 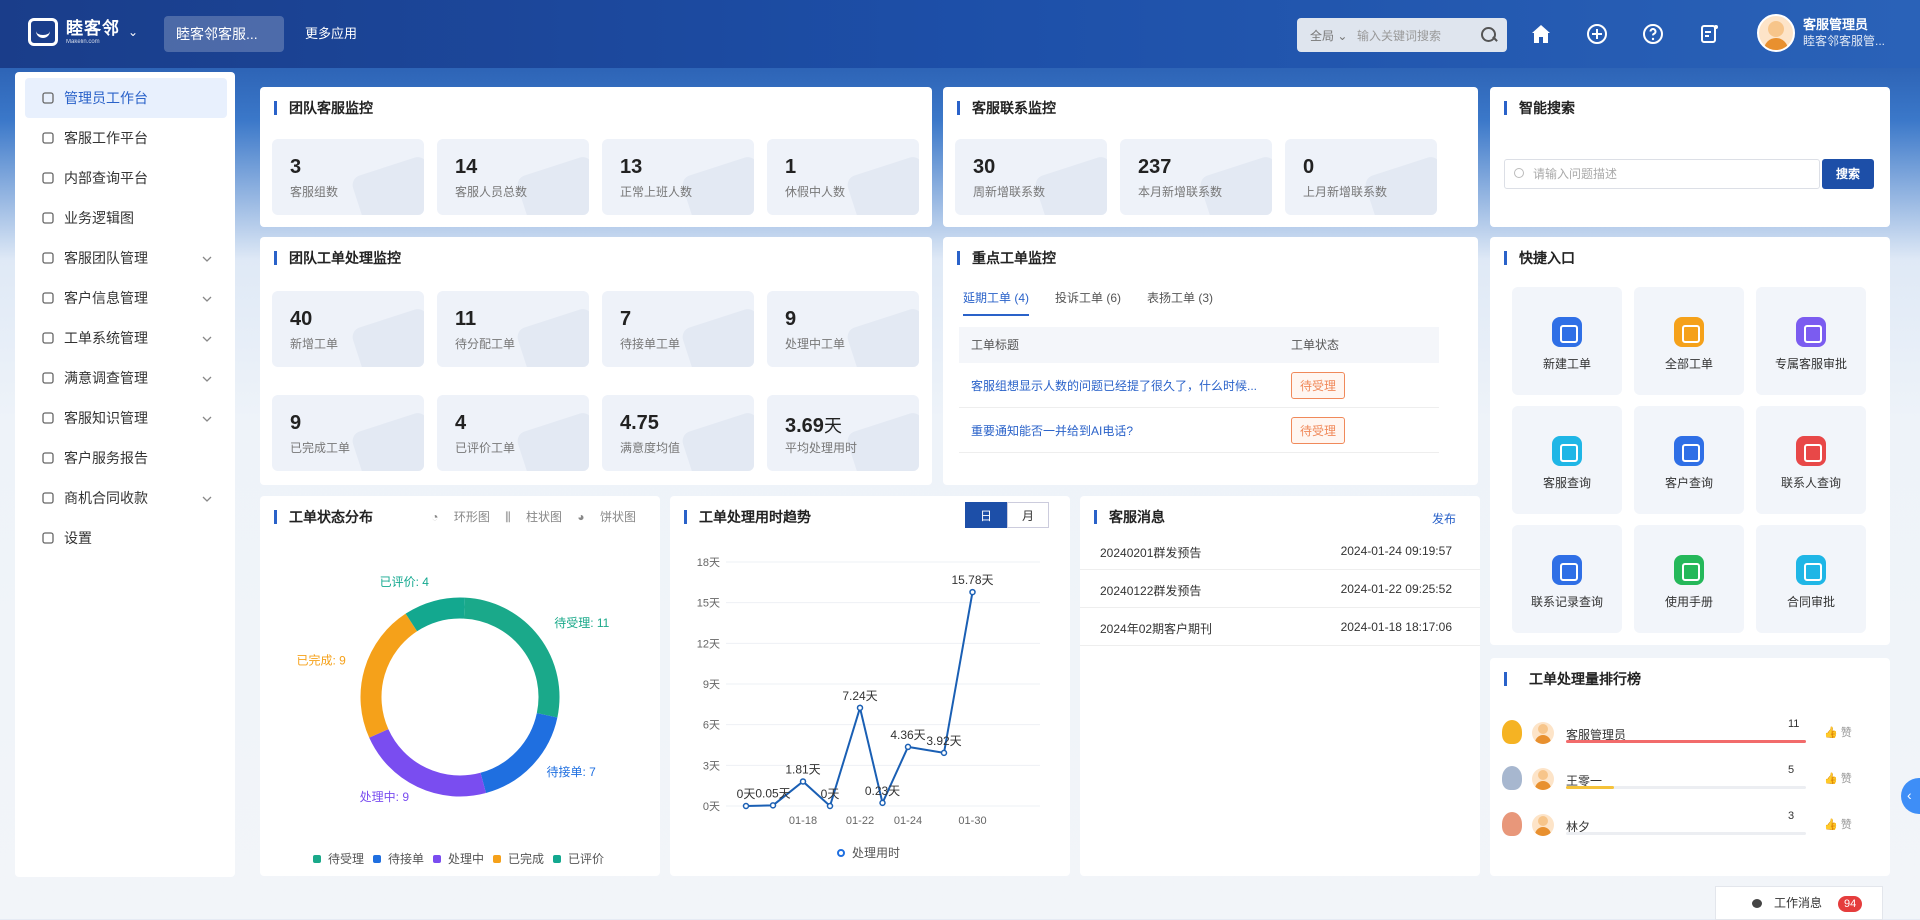 What do you see at coordinates (125, 458) in the screenshot?
I see `sidebar-item-9: 客户服务报告` at bounding box center [125, 458].